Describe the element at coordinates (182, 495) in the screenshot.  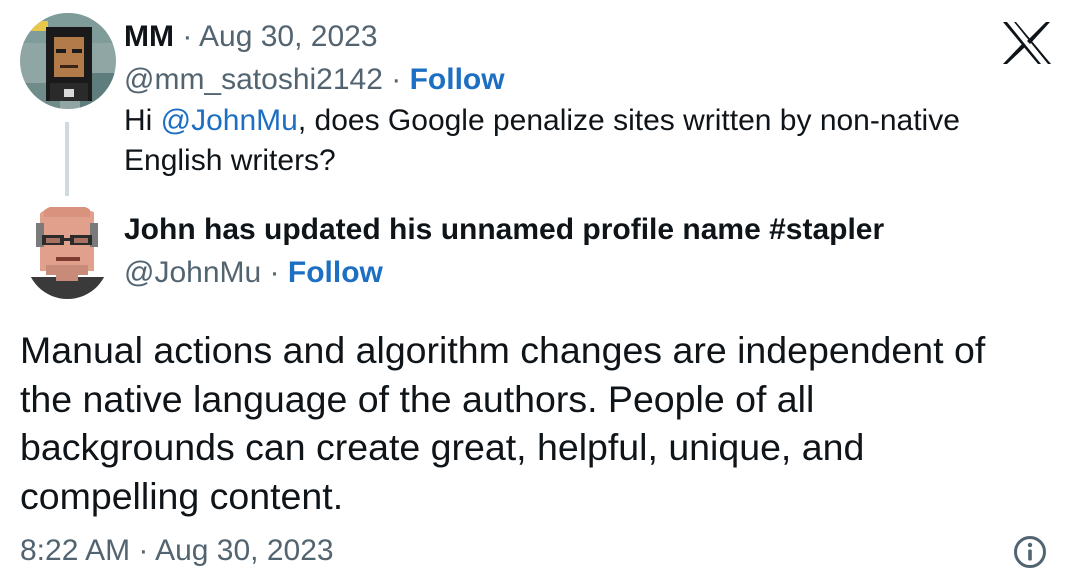
I see `post-body-line: compelling content.` at that location.